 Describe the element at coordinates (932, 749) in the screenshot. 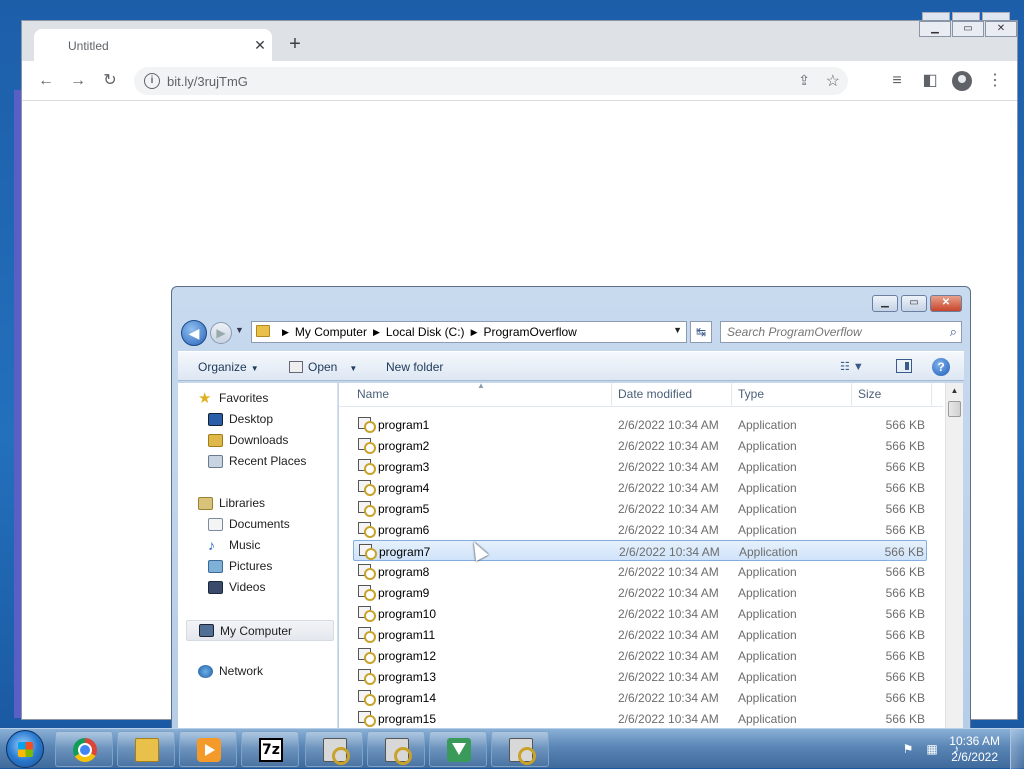

I see `network-tray-icon: ▦` at that location.